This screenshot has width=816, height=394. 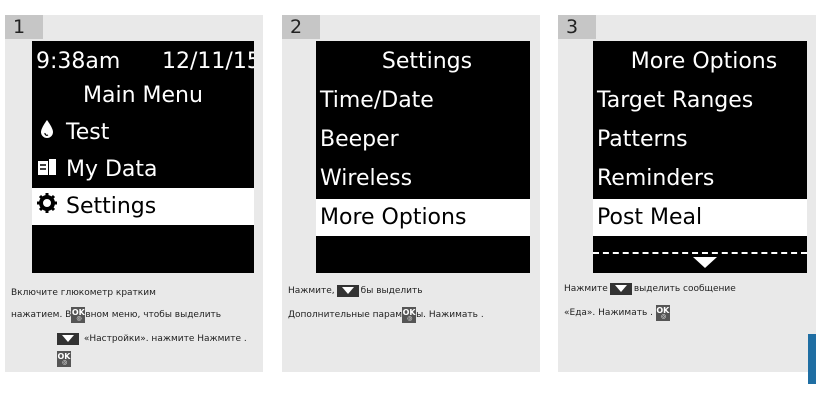 What do you see at coordinates (153, 315) in the screenshot?
I see `instruction-text: вном меню, чтобы выделить` at bounding box center [153, 315].